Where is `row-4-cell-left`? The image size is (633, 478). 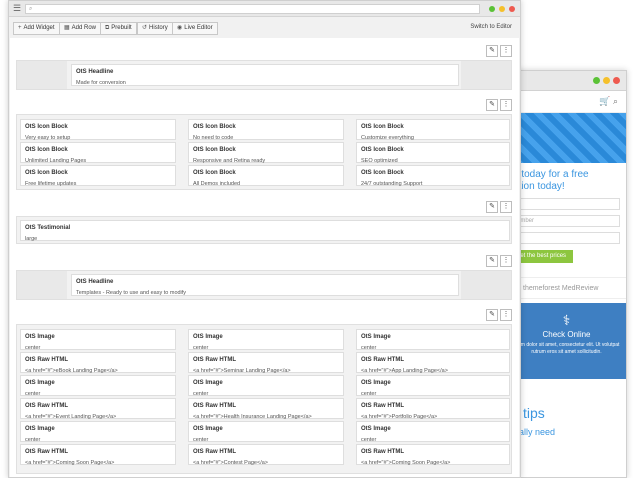
row-4-cell-left is located at coordinates (42, 285).